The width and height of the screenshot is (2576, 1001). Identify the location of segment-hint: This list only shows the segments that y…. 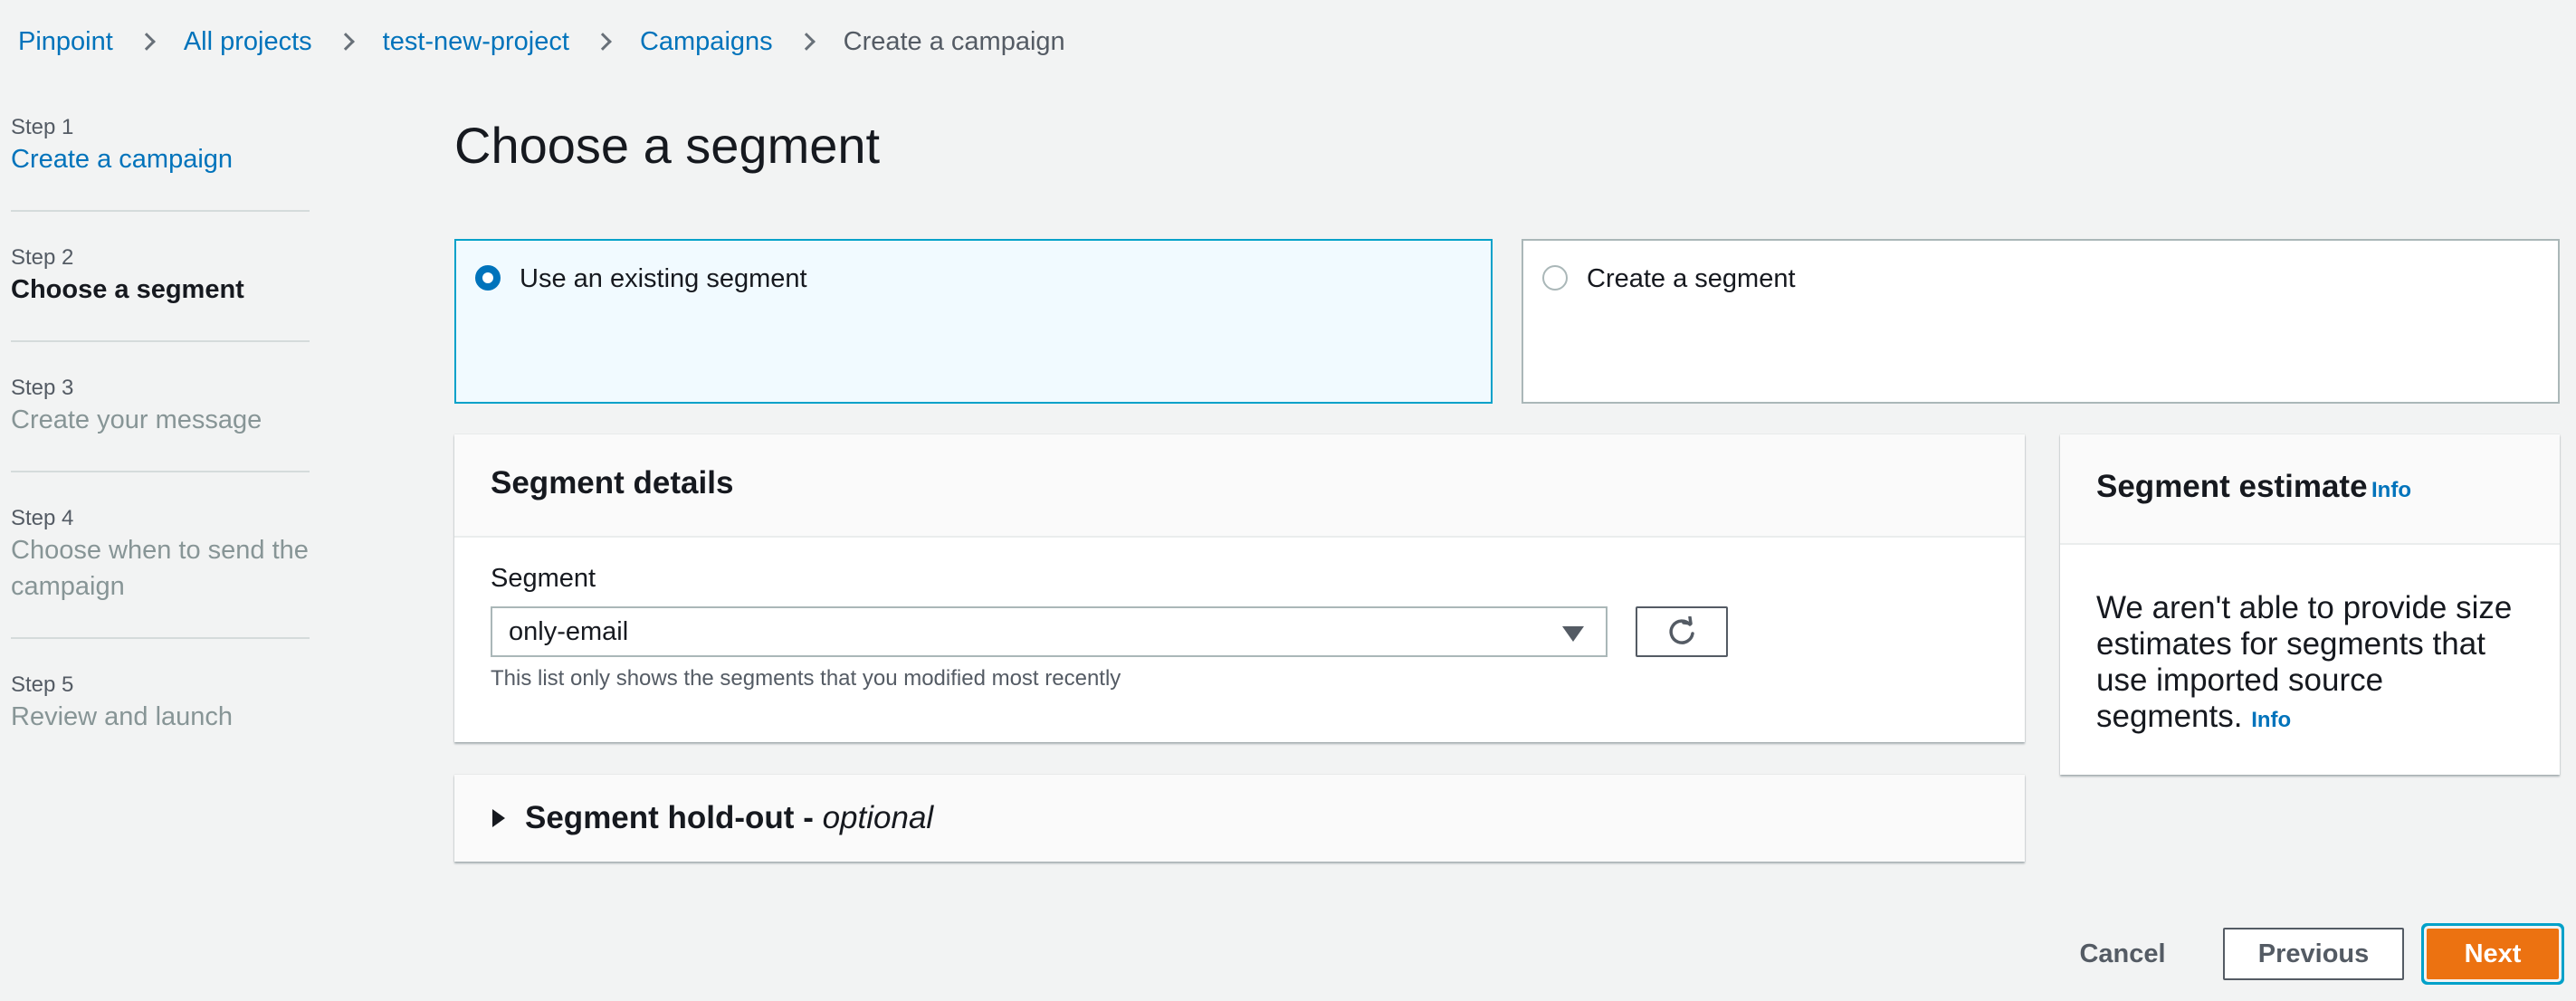
(806, 678).